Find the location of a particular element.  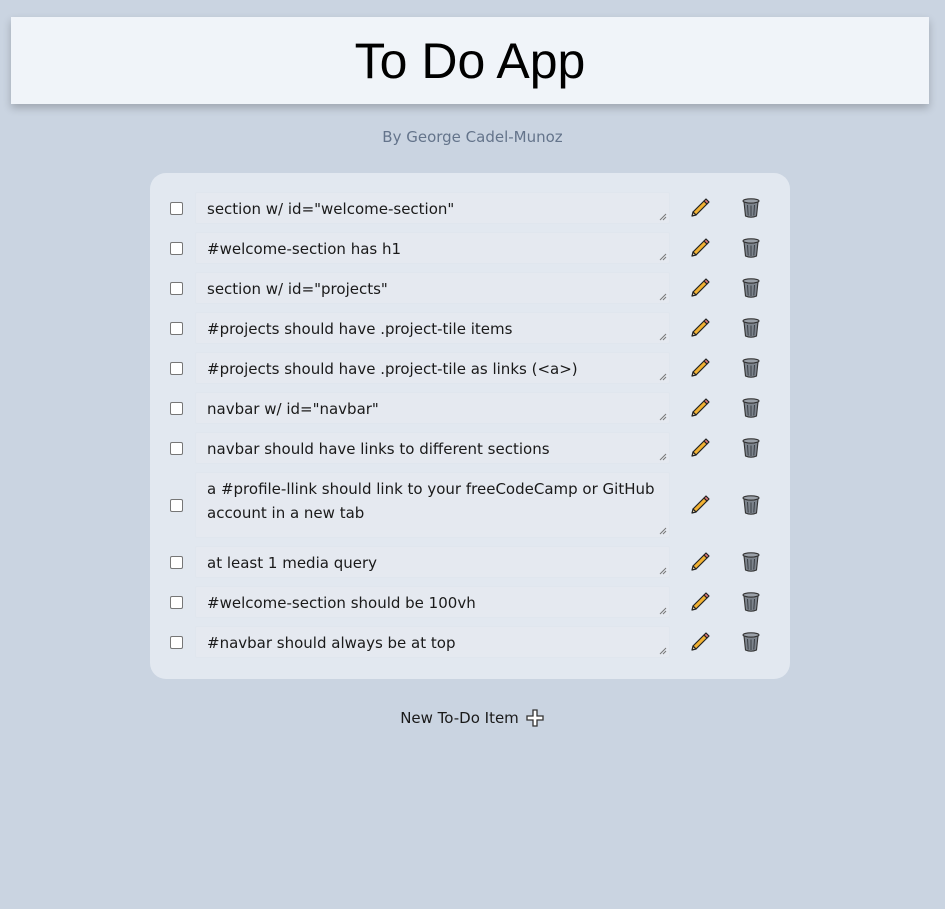

todo-item: section w/ id="projects" is located at coordinates (470, 288).